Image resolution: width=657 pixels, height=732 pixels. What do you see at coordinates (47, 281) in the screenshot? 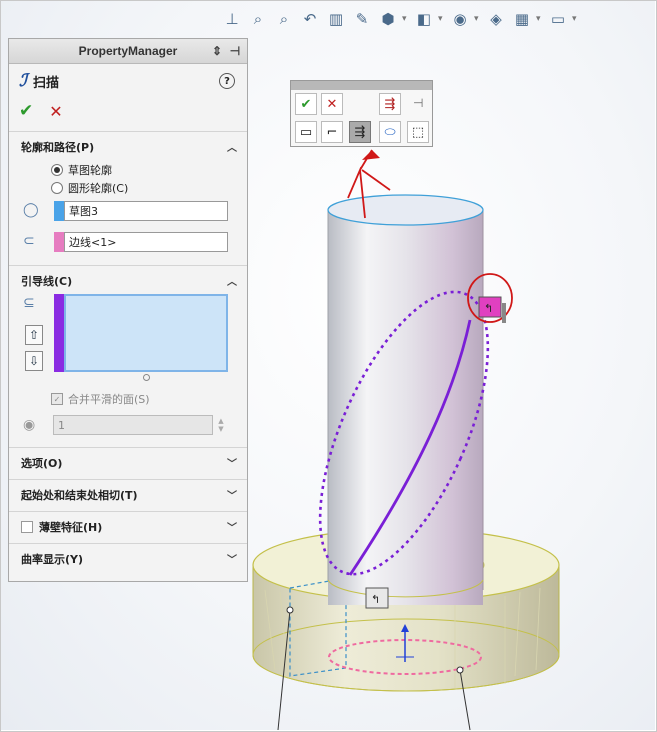
I see `section-title: 引导线(C)` at bounding box center [47, 281].